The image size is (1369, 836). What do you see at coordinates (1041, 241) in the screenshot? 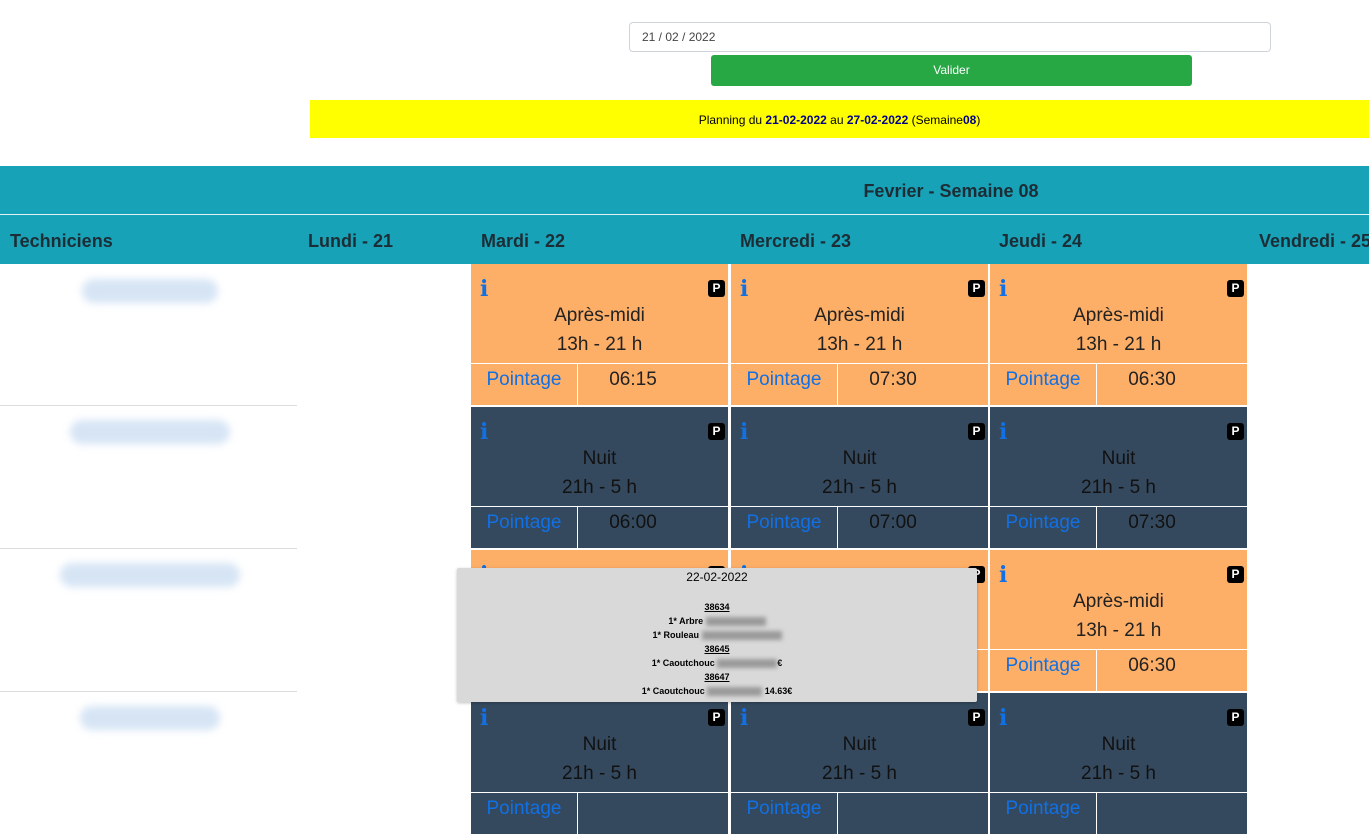
I see `day-header-jeudi: Jeudi - 24` at bounding box center [1041, 241].